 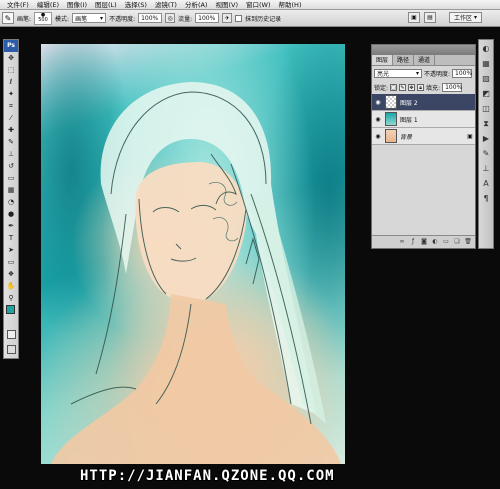 What do you see at coordinates (423, 119) in the screenshot?
I see `layer-row-1: ◉ 图层 1` at bounding box center [423, 119].